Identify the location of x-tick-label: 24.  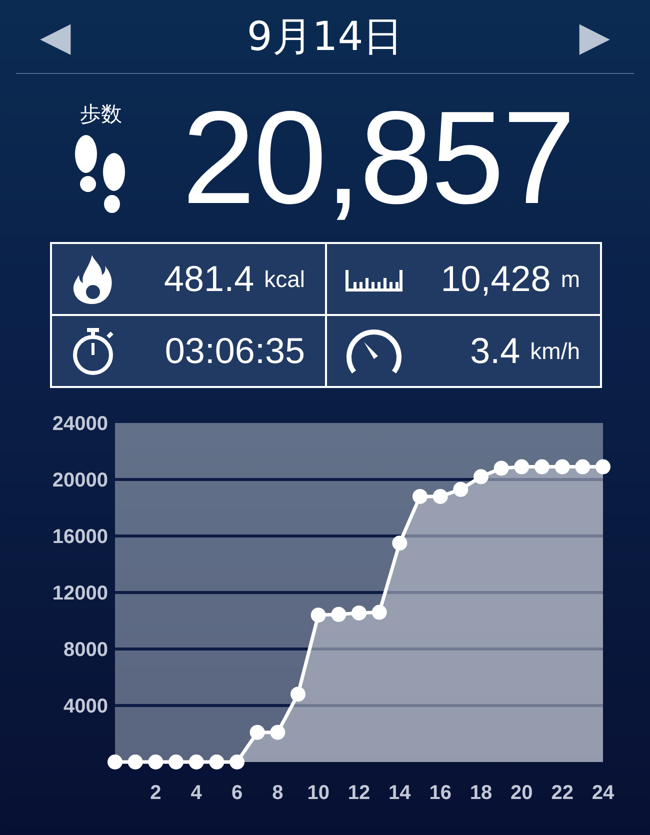
(603, 793).